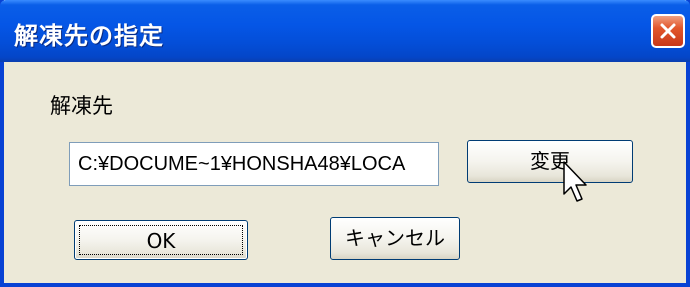  I want to click on ok-button: OK, so click(161, 240).